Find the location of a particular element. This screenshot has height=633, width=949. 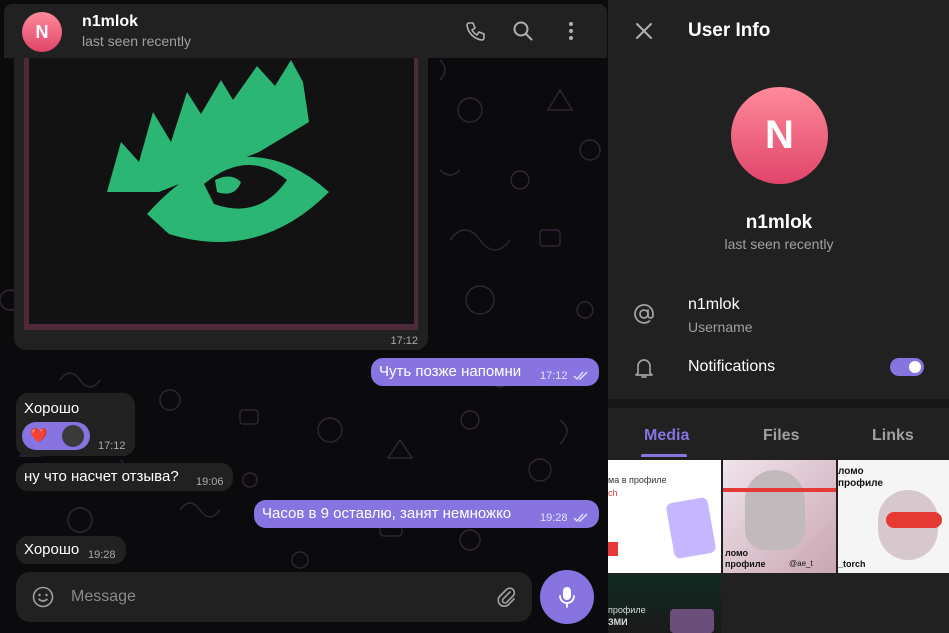

username-label: Username is located at coordinates (720, 327).